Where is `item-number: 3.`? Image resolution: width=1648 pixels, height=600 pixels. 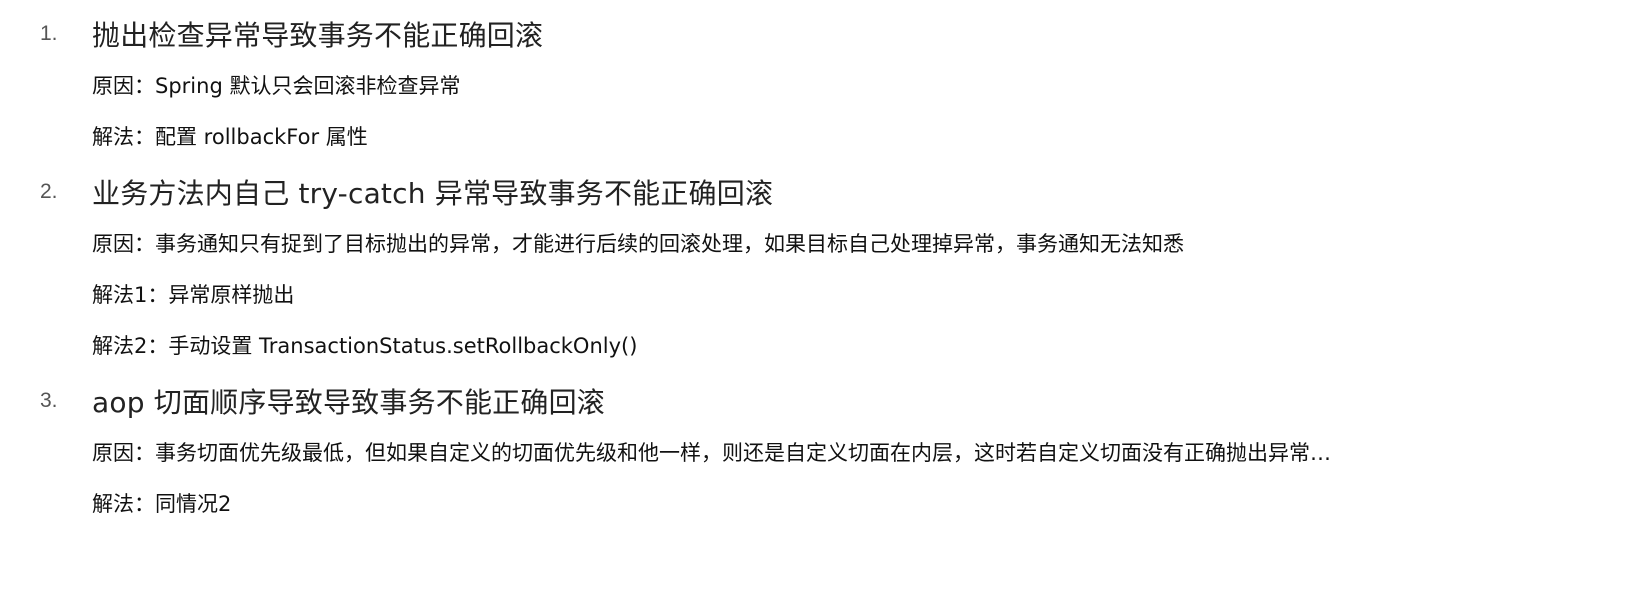 item-number: 3. is located at coordinates (49, 400).